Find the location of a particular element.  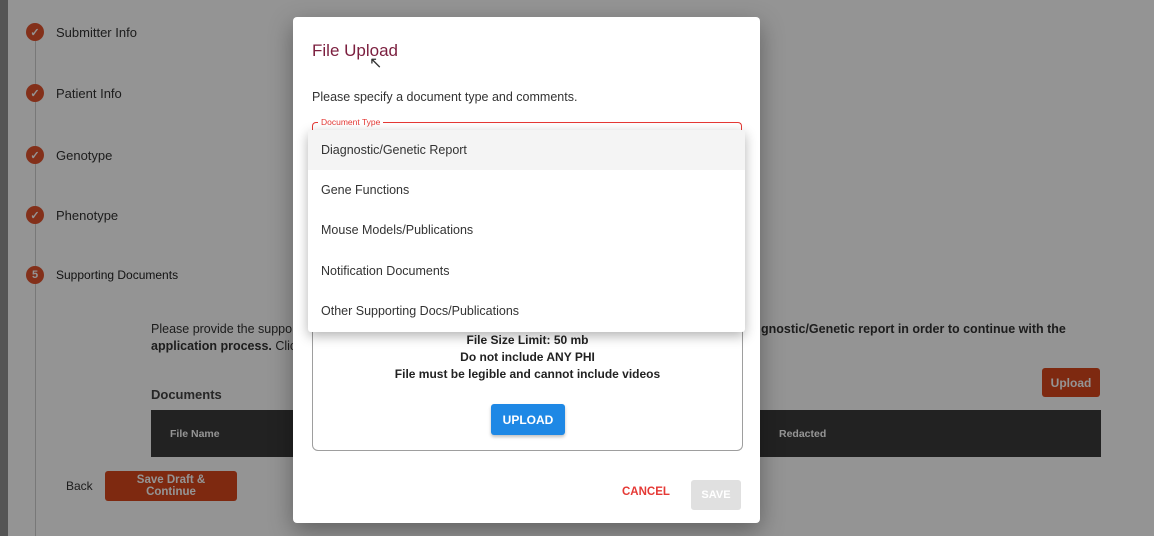

mouse-cursor-icon: ↖ is located at coordinates (376, 63).